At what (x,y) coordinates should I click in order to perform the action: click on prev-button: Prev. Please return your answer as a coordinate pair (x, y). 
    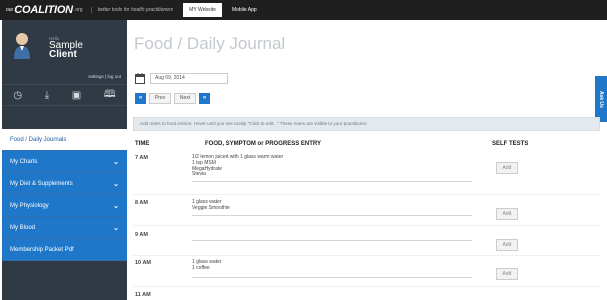
    Looking at the image, I should click on (160, 98).